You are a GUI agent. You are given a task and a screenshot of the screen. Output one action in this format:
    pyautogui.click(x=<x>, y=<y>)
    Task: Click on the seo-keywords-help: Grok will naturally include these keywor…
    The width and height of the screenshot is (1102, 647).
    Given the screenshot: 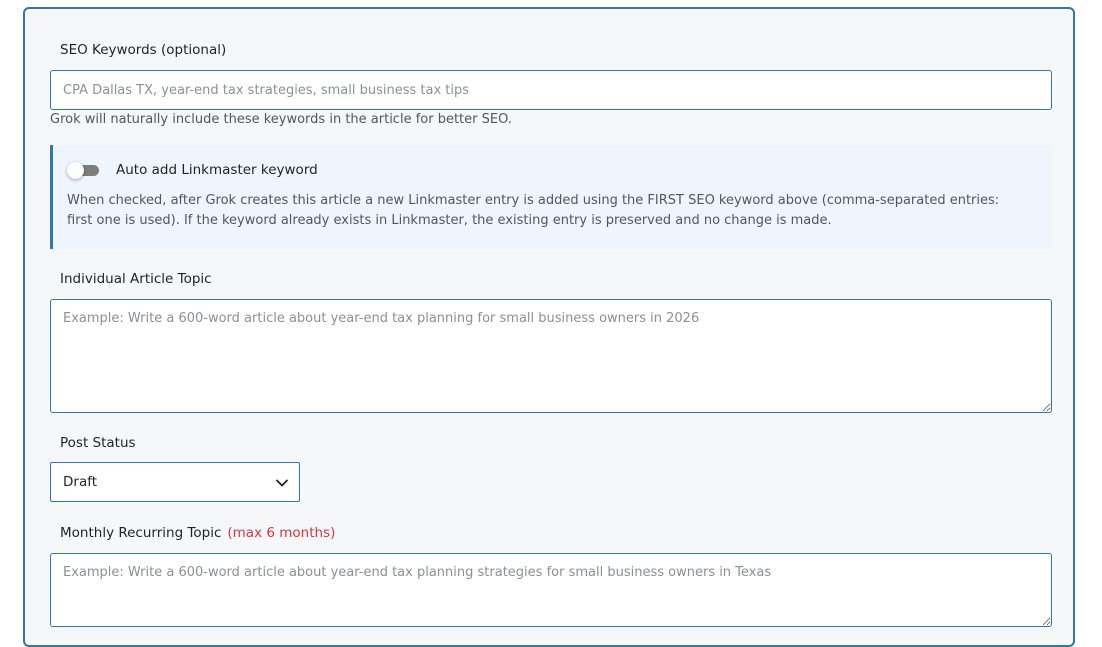 What is the action you would take?
    pyautogui.click(x=281, y=119)
    